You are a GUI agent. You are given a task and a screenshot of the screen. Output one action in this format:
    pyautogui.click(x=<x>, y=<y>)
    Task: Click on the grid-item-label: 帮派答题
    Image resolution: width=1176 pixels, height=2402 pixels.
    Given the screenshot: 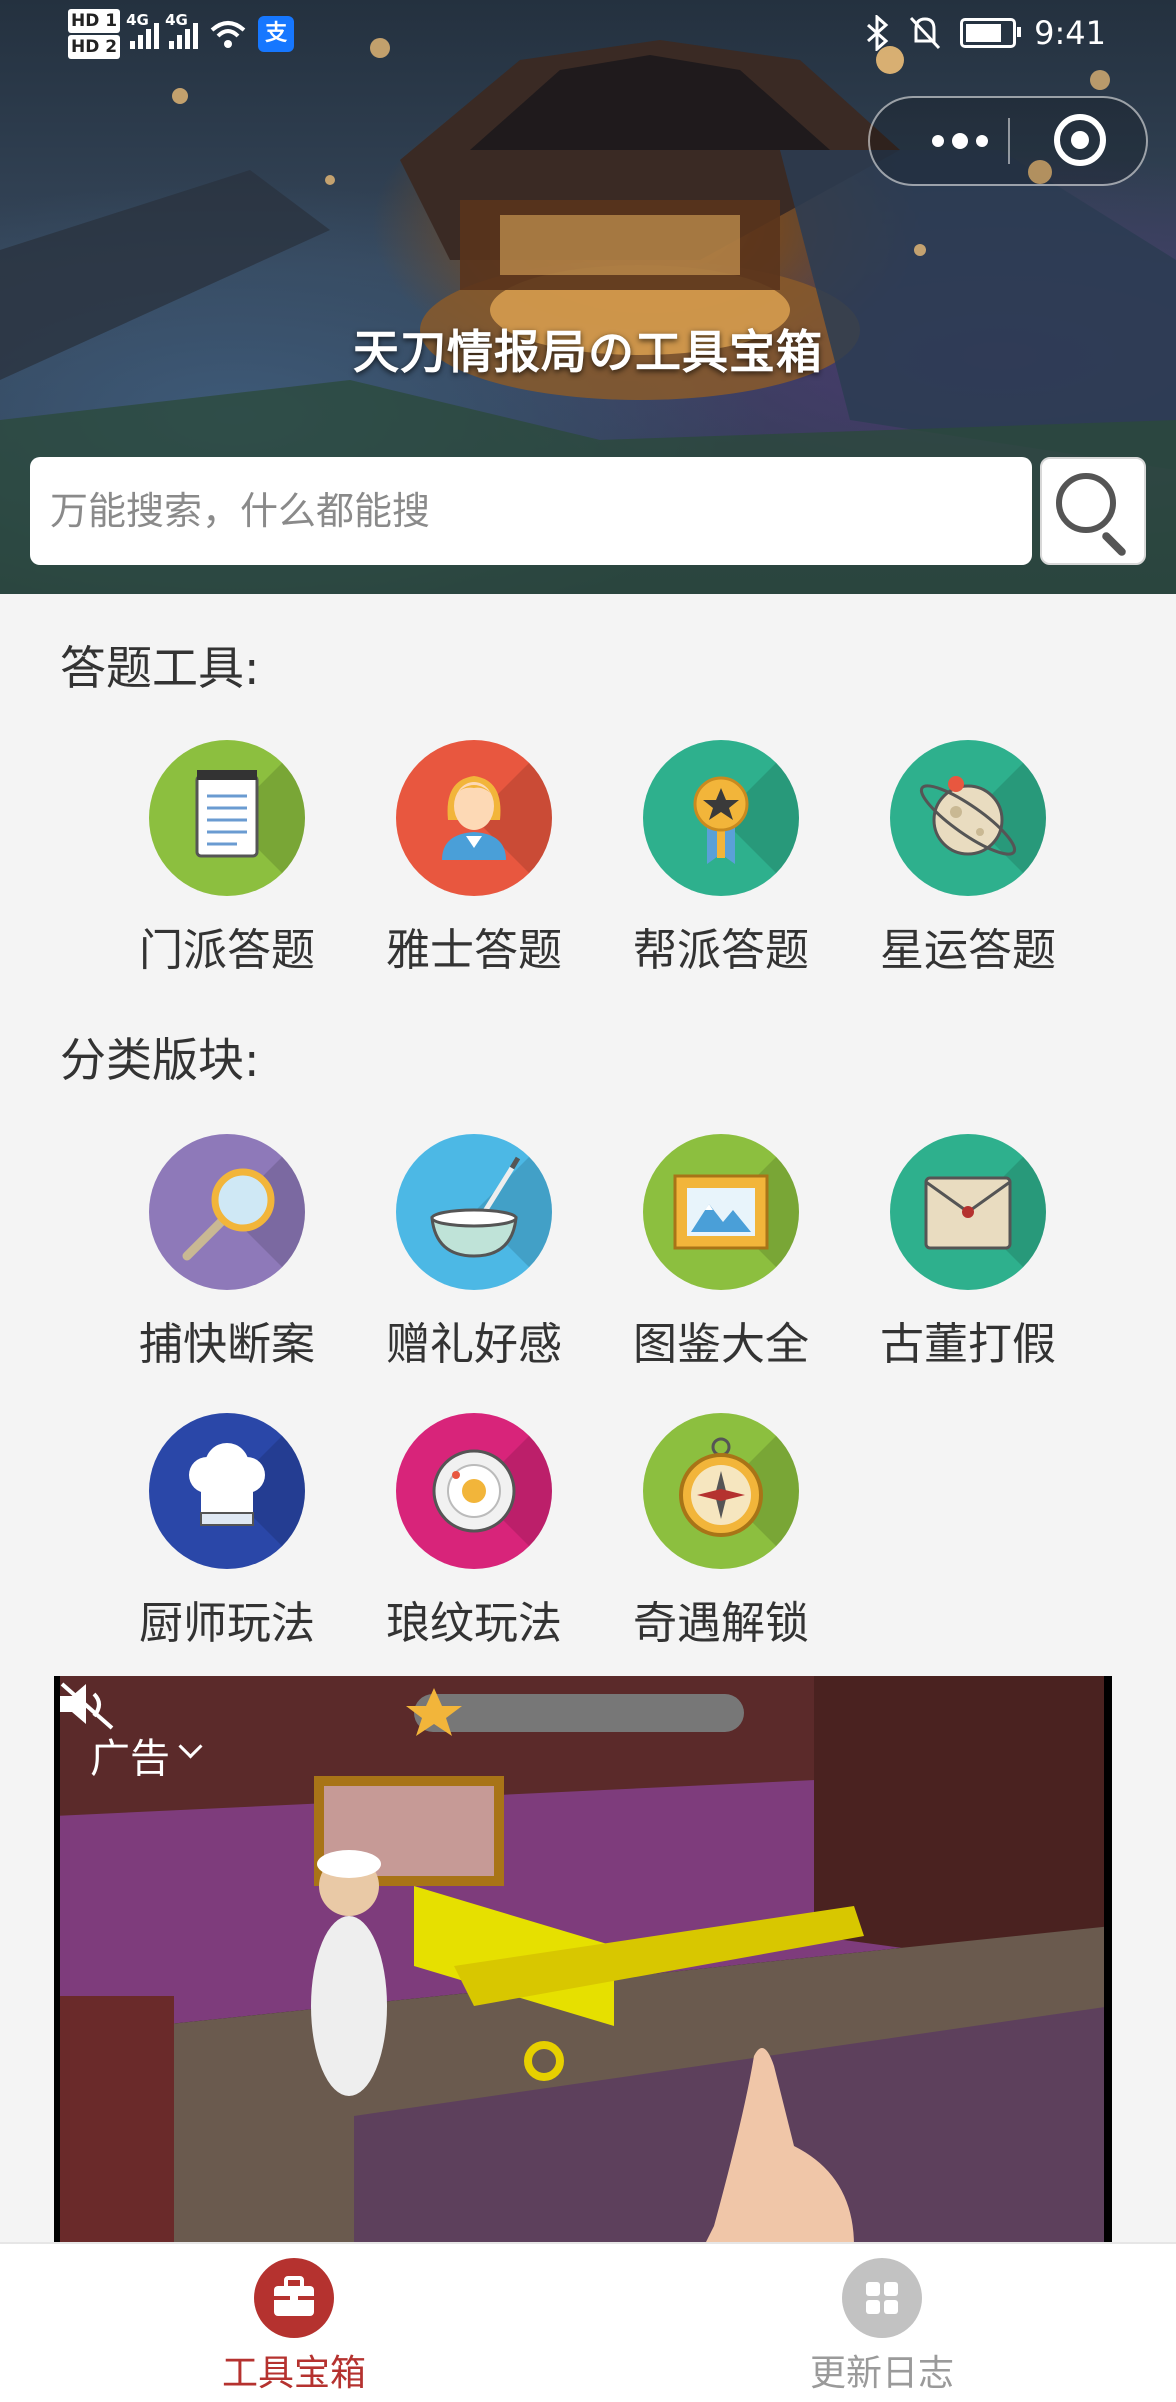 What is the action you would take?
    pyautogui.click(x=721, y=950)
    